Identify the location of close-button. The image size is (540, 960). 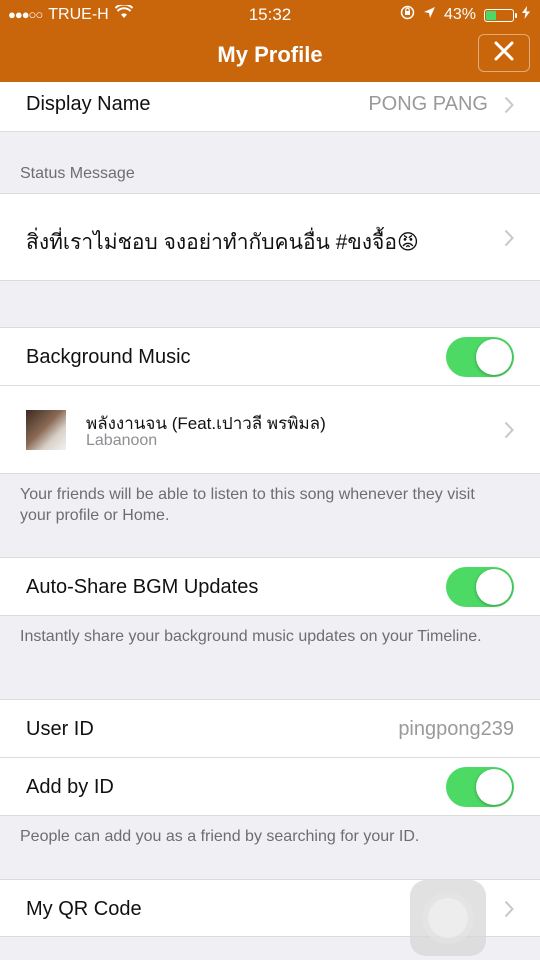
(504, 53).